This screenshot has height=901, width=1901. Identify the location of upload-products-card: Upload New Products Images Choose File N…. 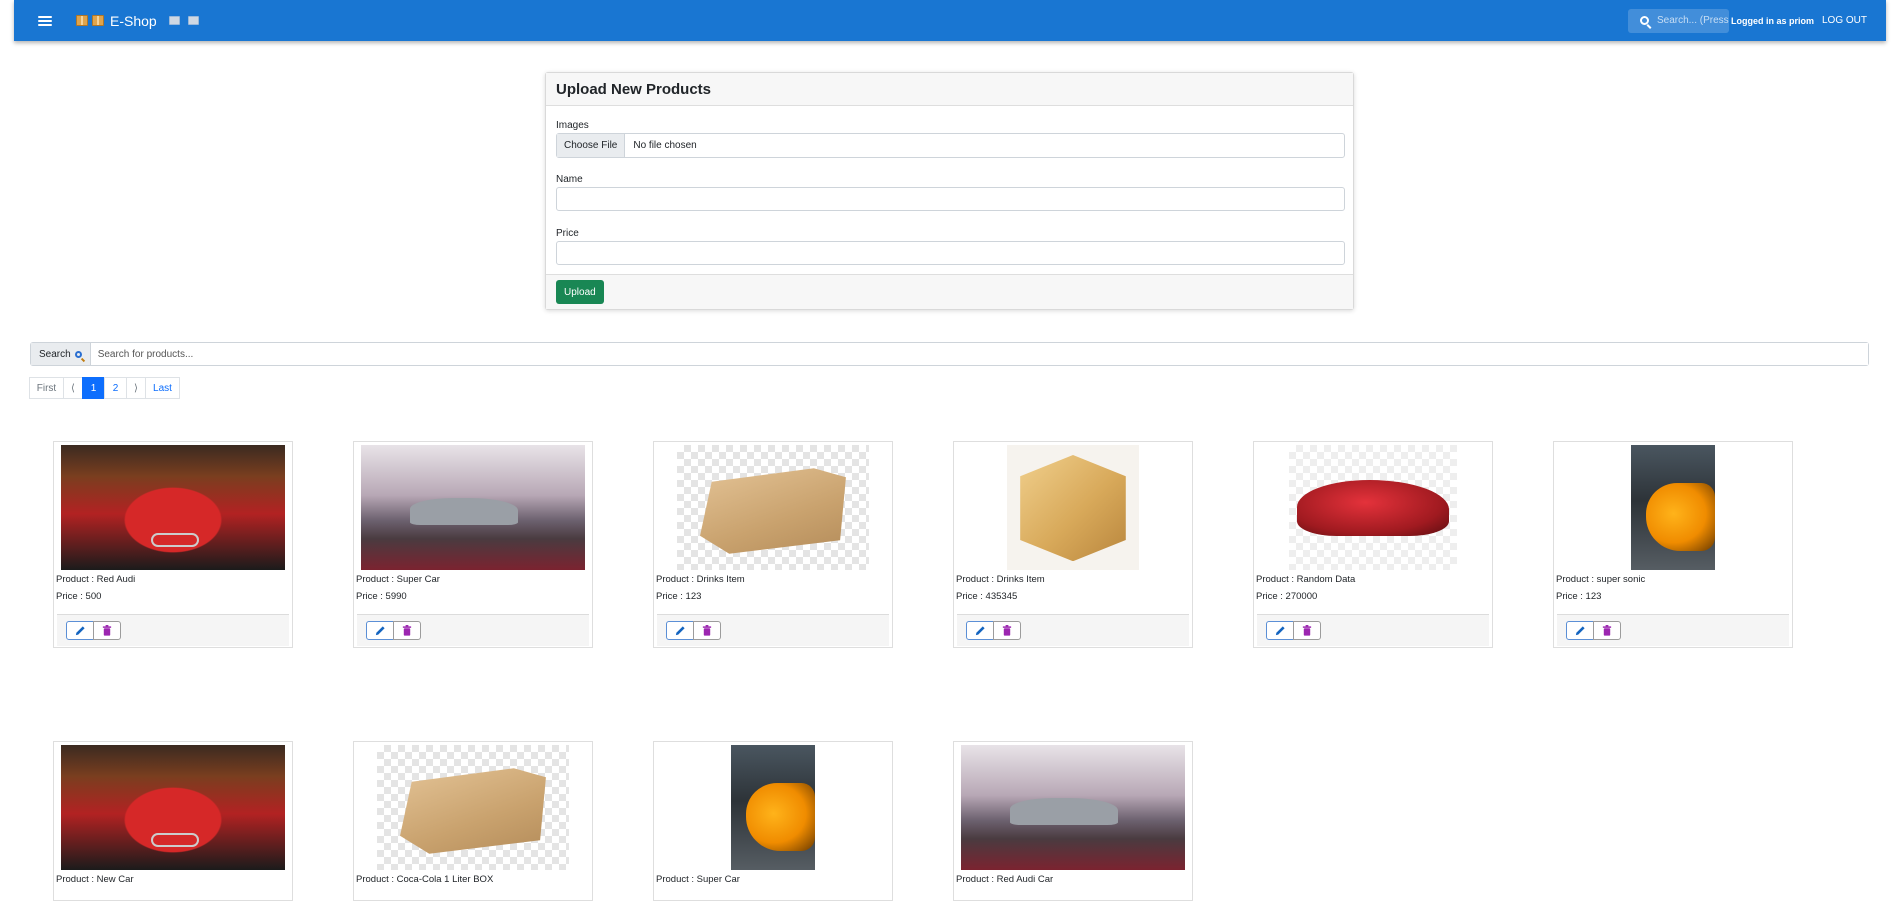
(949, 191).